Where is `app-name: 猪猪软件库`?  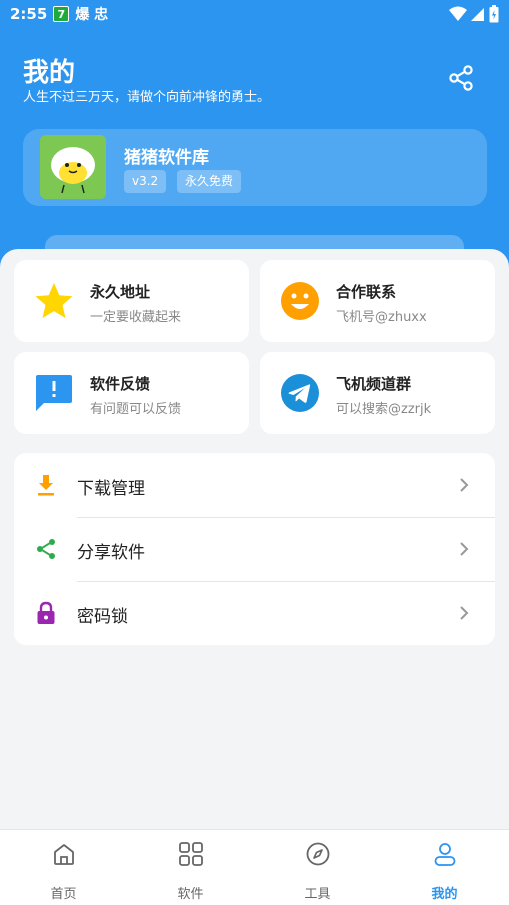
app-name: 猪猪软件库 is located at coordinates (166, 158).